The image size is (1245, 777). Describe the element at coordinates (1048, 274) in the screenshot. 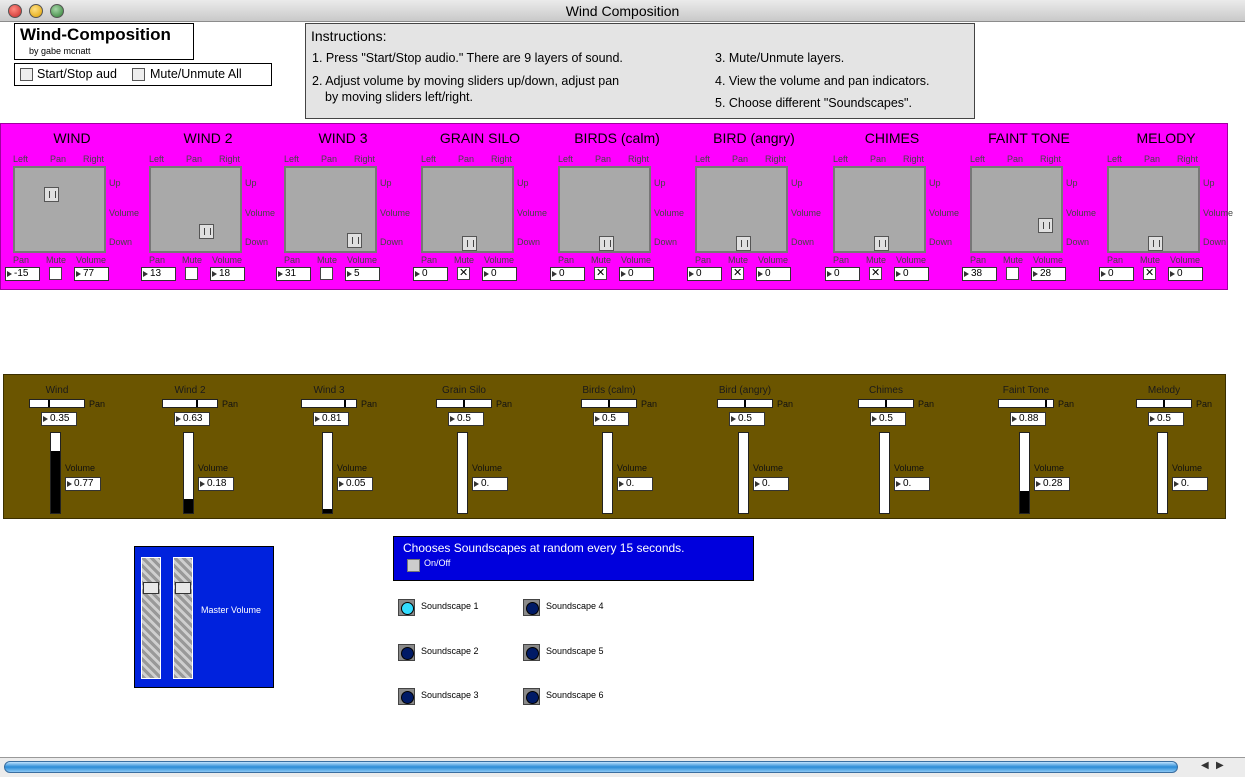

I see `volume-number-box: 28` at that location.